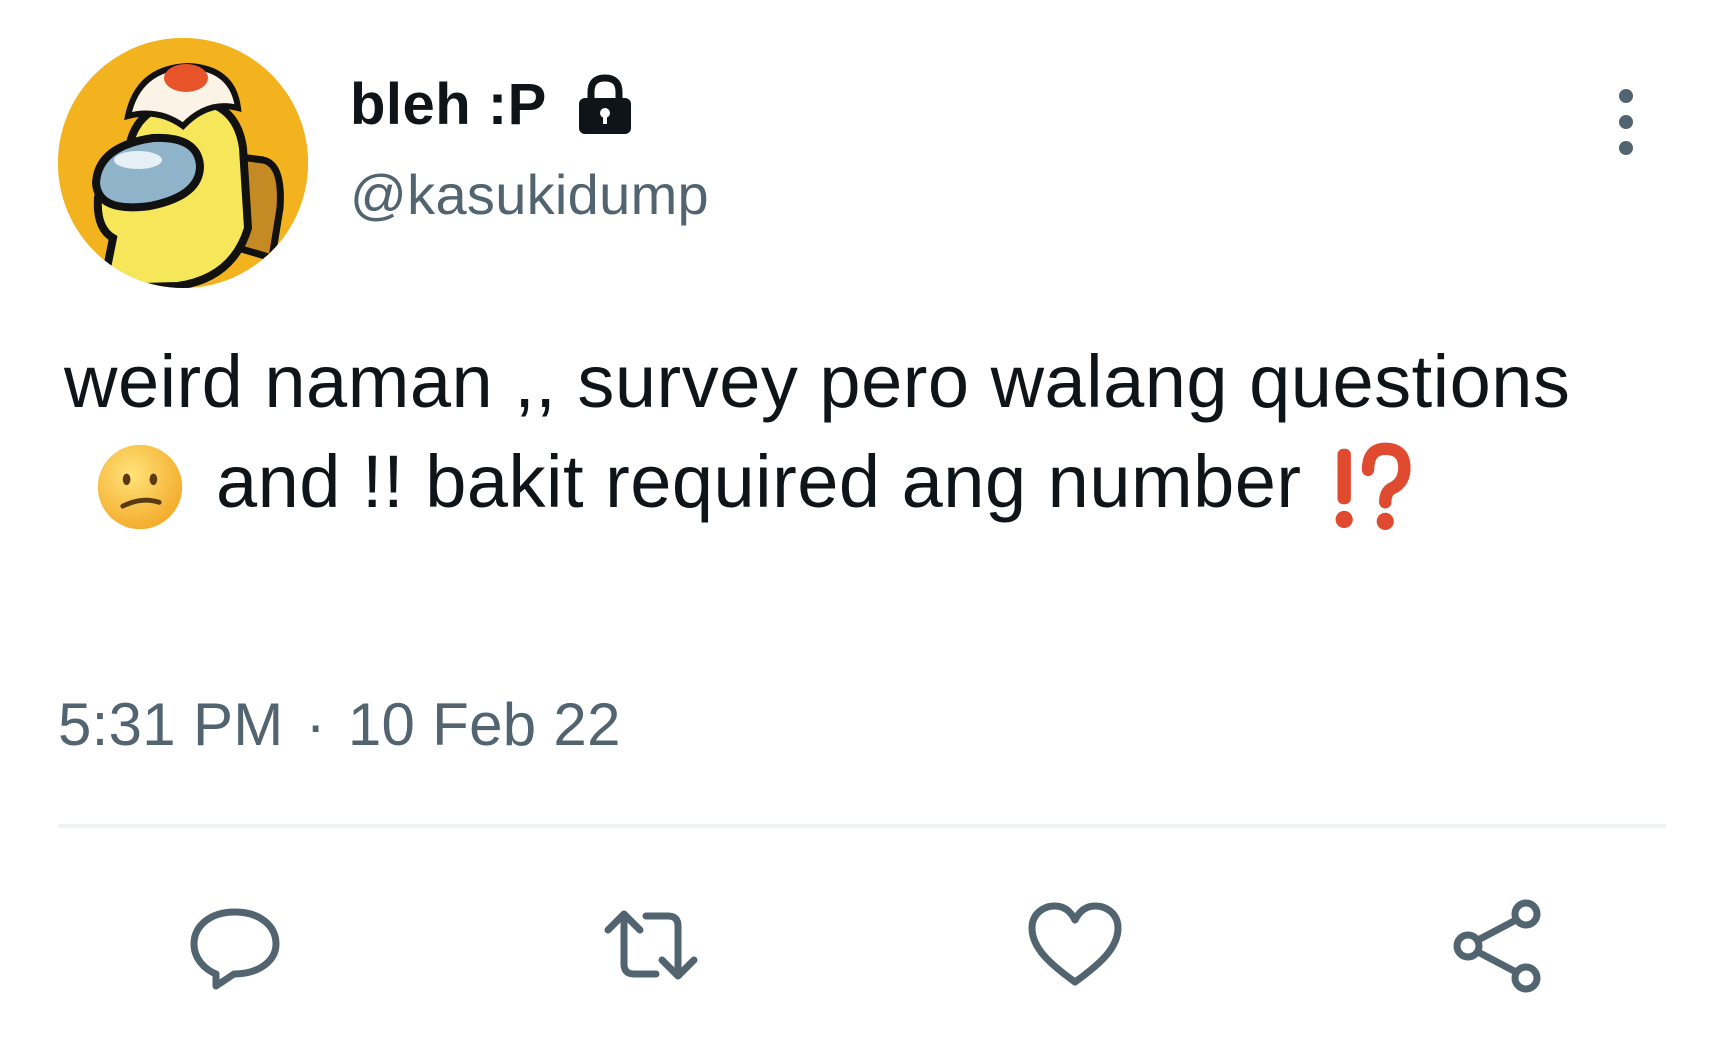 Image resolution: width=1713 pixels, height=1042 pixels. What do you see at coordinates (529, 194) in the screenshot?
I see `user-handle: @kasukidump` at bounding box center [529, 194].